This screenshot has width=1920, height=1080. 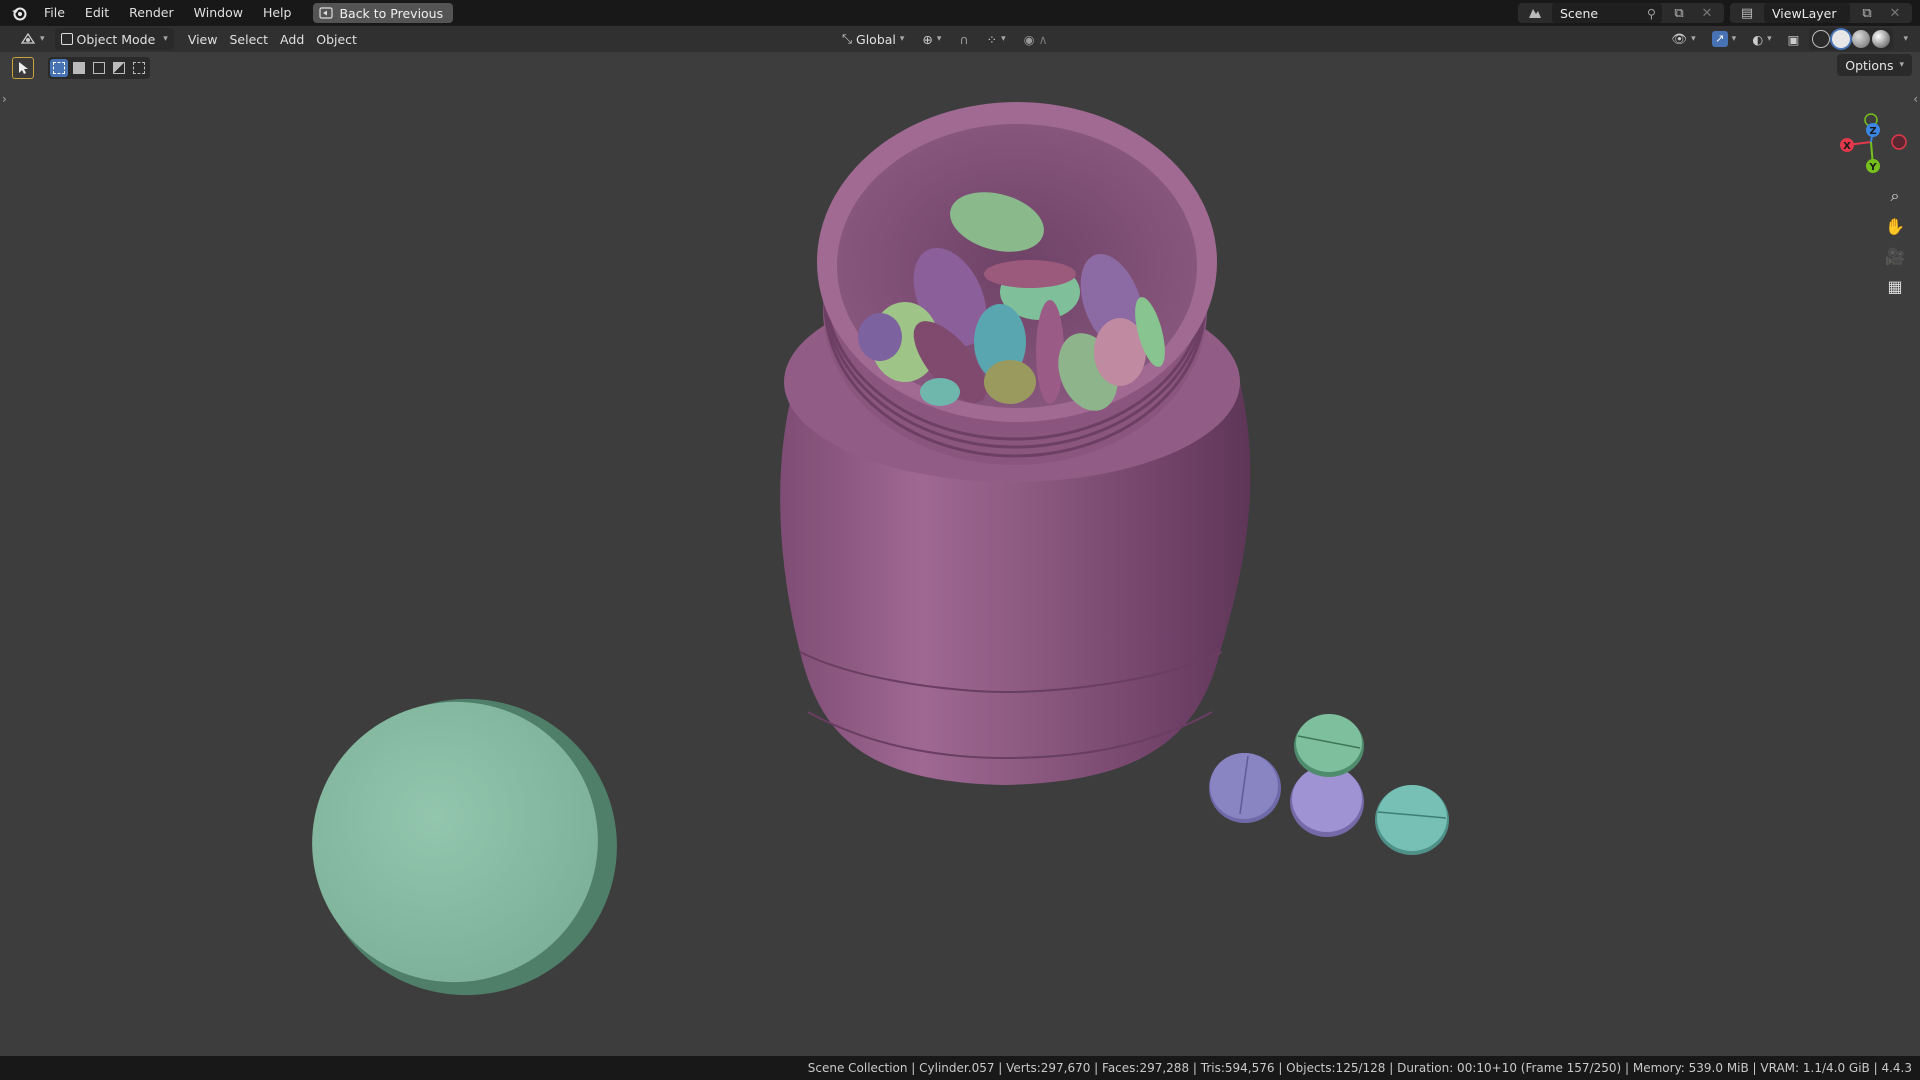 What do you see at coordinates (218, 13) in the screenshot?
I see `menu-window: Window` at bounding box center [218, 13].